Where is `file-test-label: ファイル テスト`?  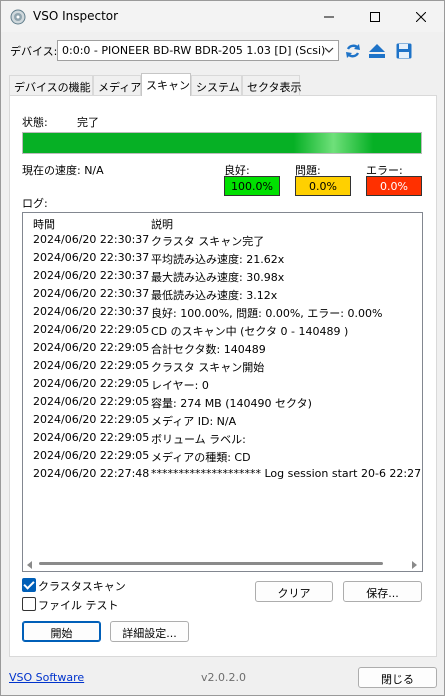
file-test-label: ファイル テスト is located at coordinates (78, 605).